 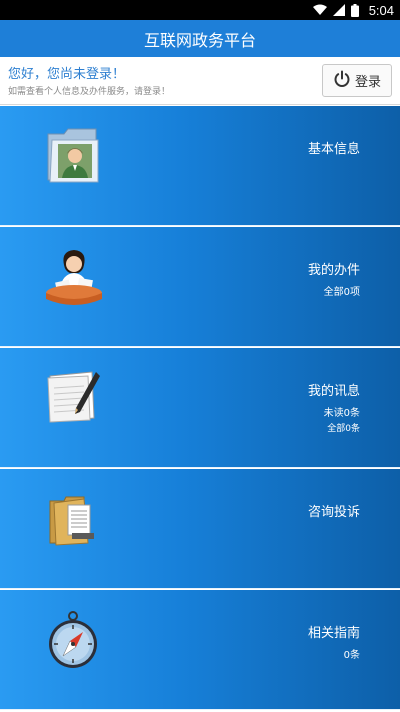 I want to click on login-greeting: 您好，您尚未登录！, so click(x=67, y=74).